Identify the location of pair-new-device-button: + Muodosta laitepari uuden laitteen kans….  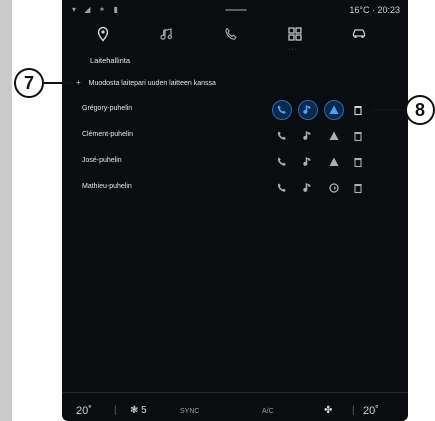
(146, 82).